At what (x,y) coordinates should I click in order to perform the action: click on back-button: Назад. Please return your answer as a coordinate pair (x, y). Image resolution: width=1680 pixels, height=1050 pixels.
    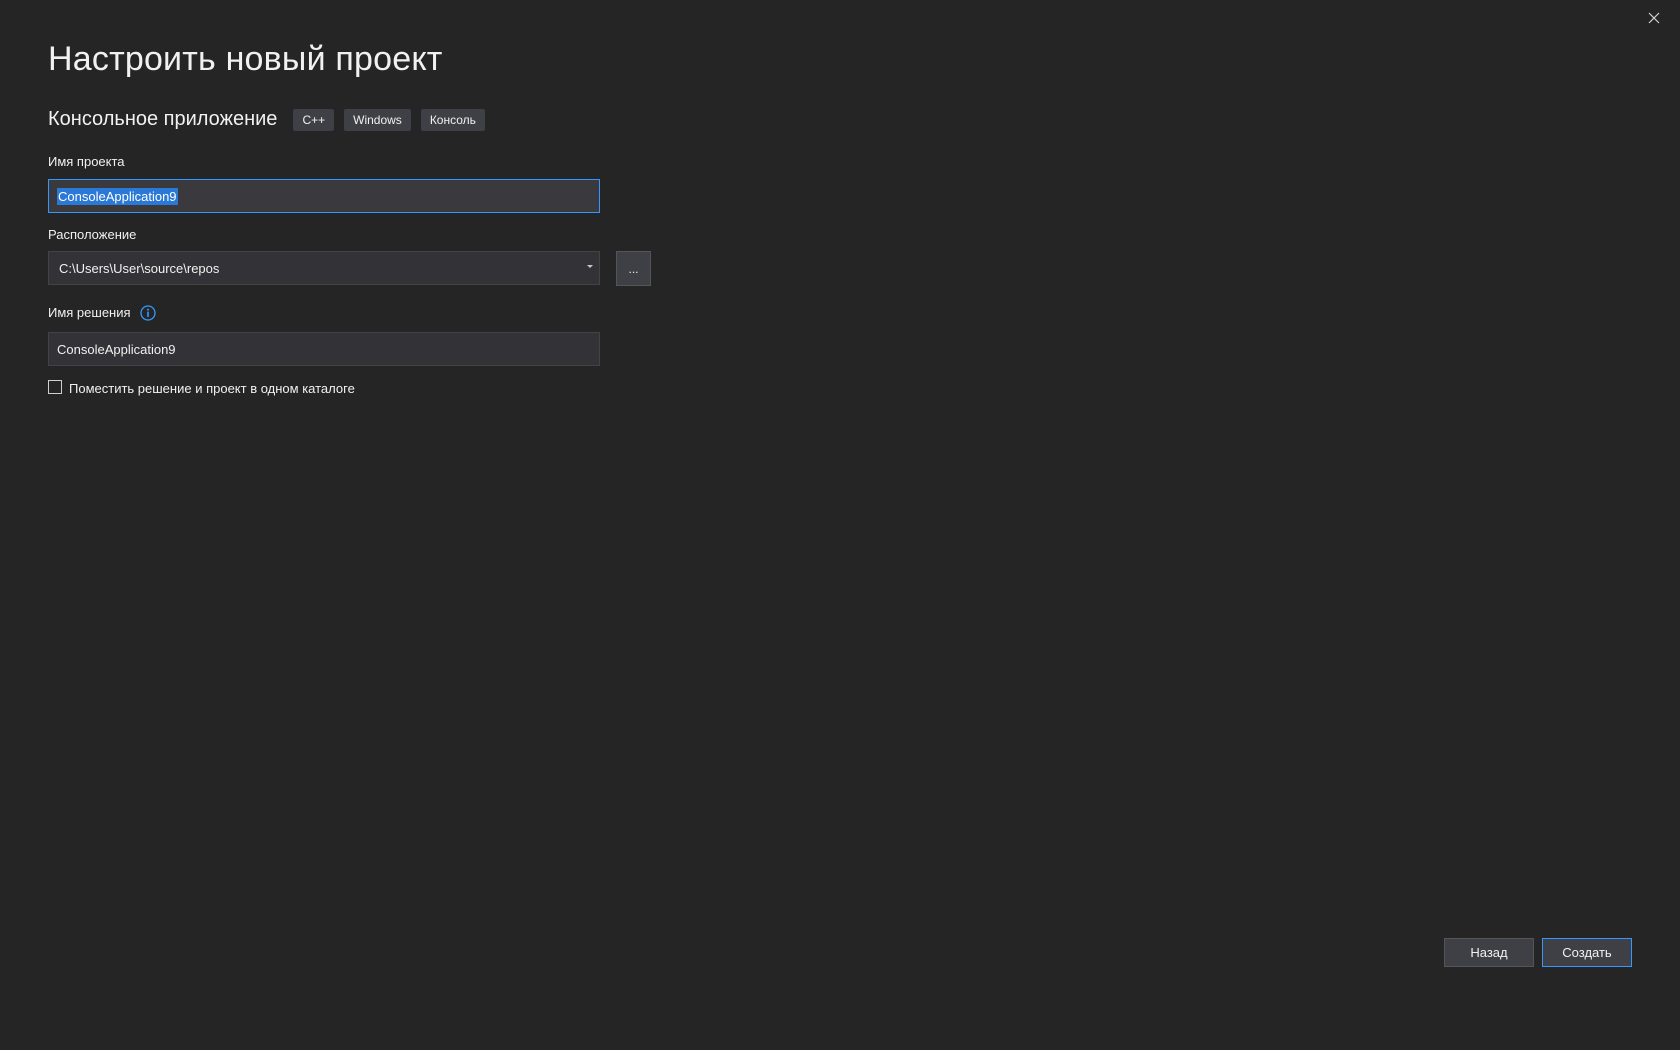
    Looking at the image, I should click on (1489, 952).